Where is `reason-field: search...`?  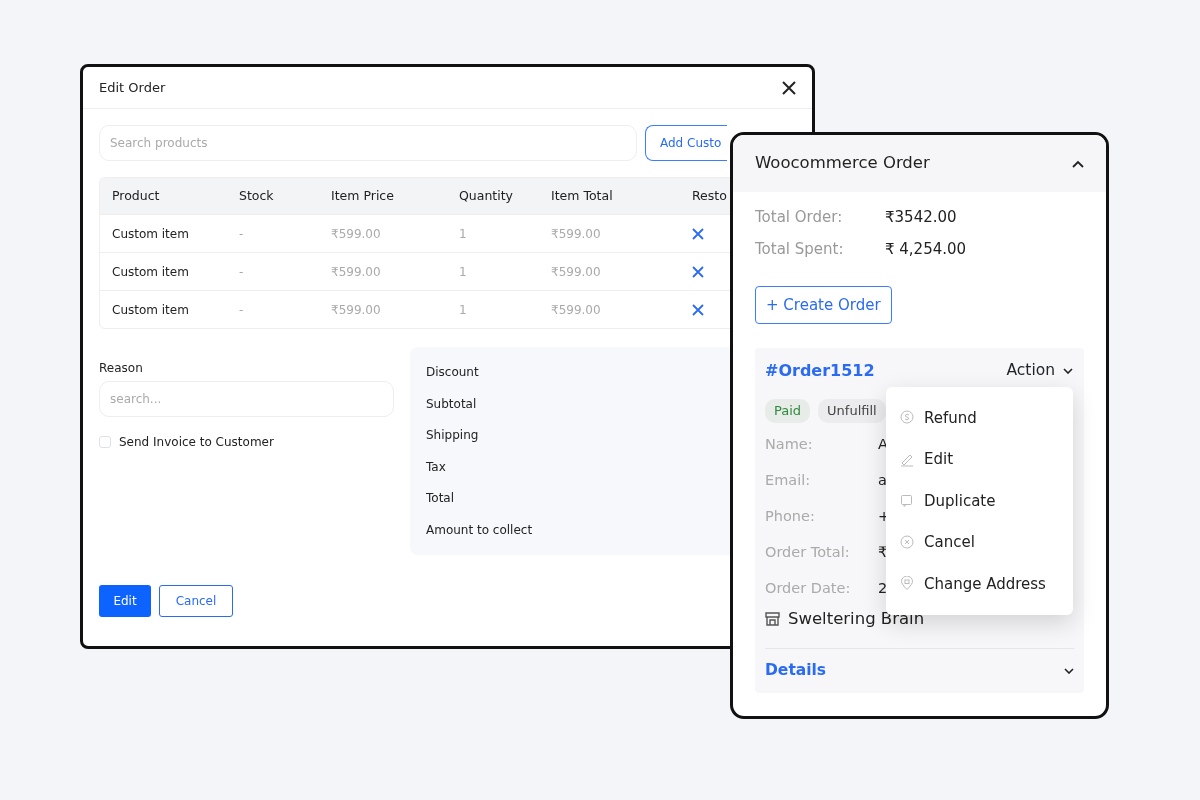 reason-field: search... is located at coordinates (246, 399).